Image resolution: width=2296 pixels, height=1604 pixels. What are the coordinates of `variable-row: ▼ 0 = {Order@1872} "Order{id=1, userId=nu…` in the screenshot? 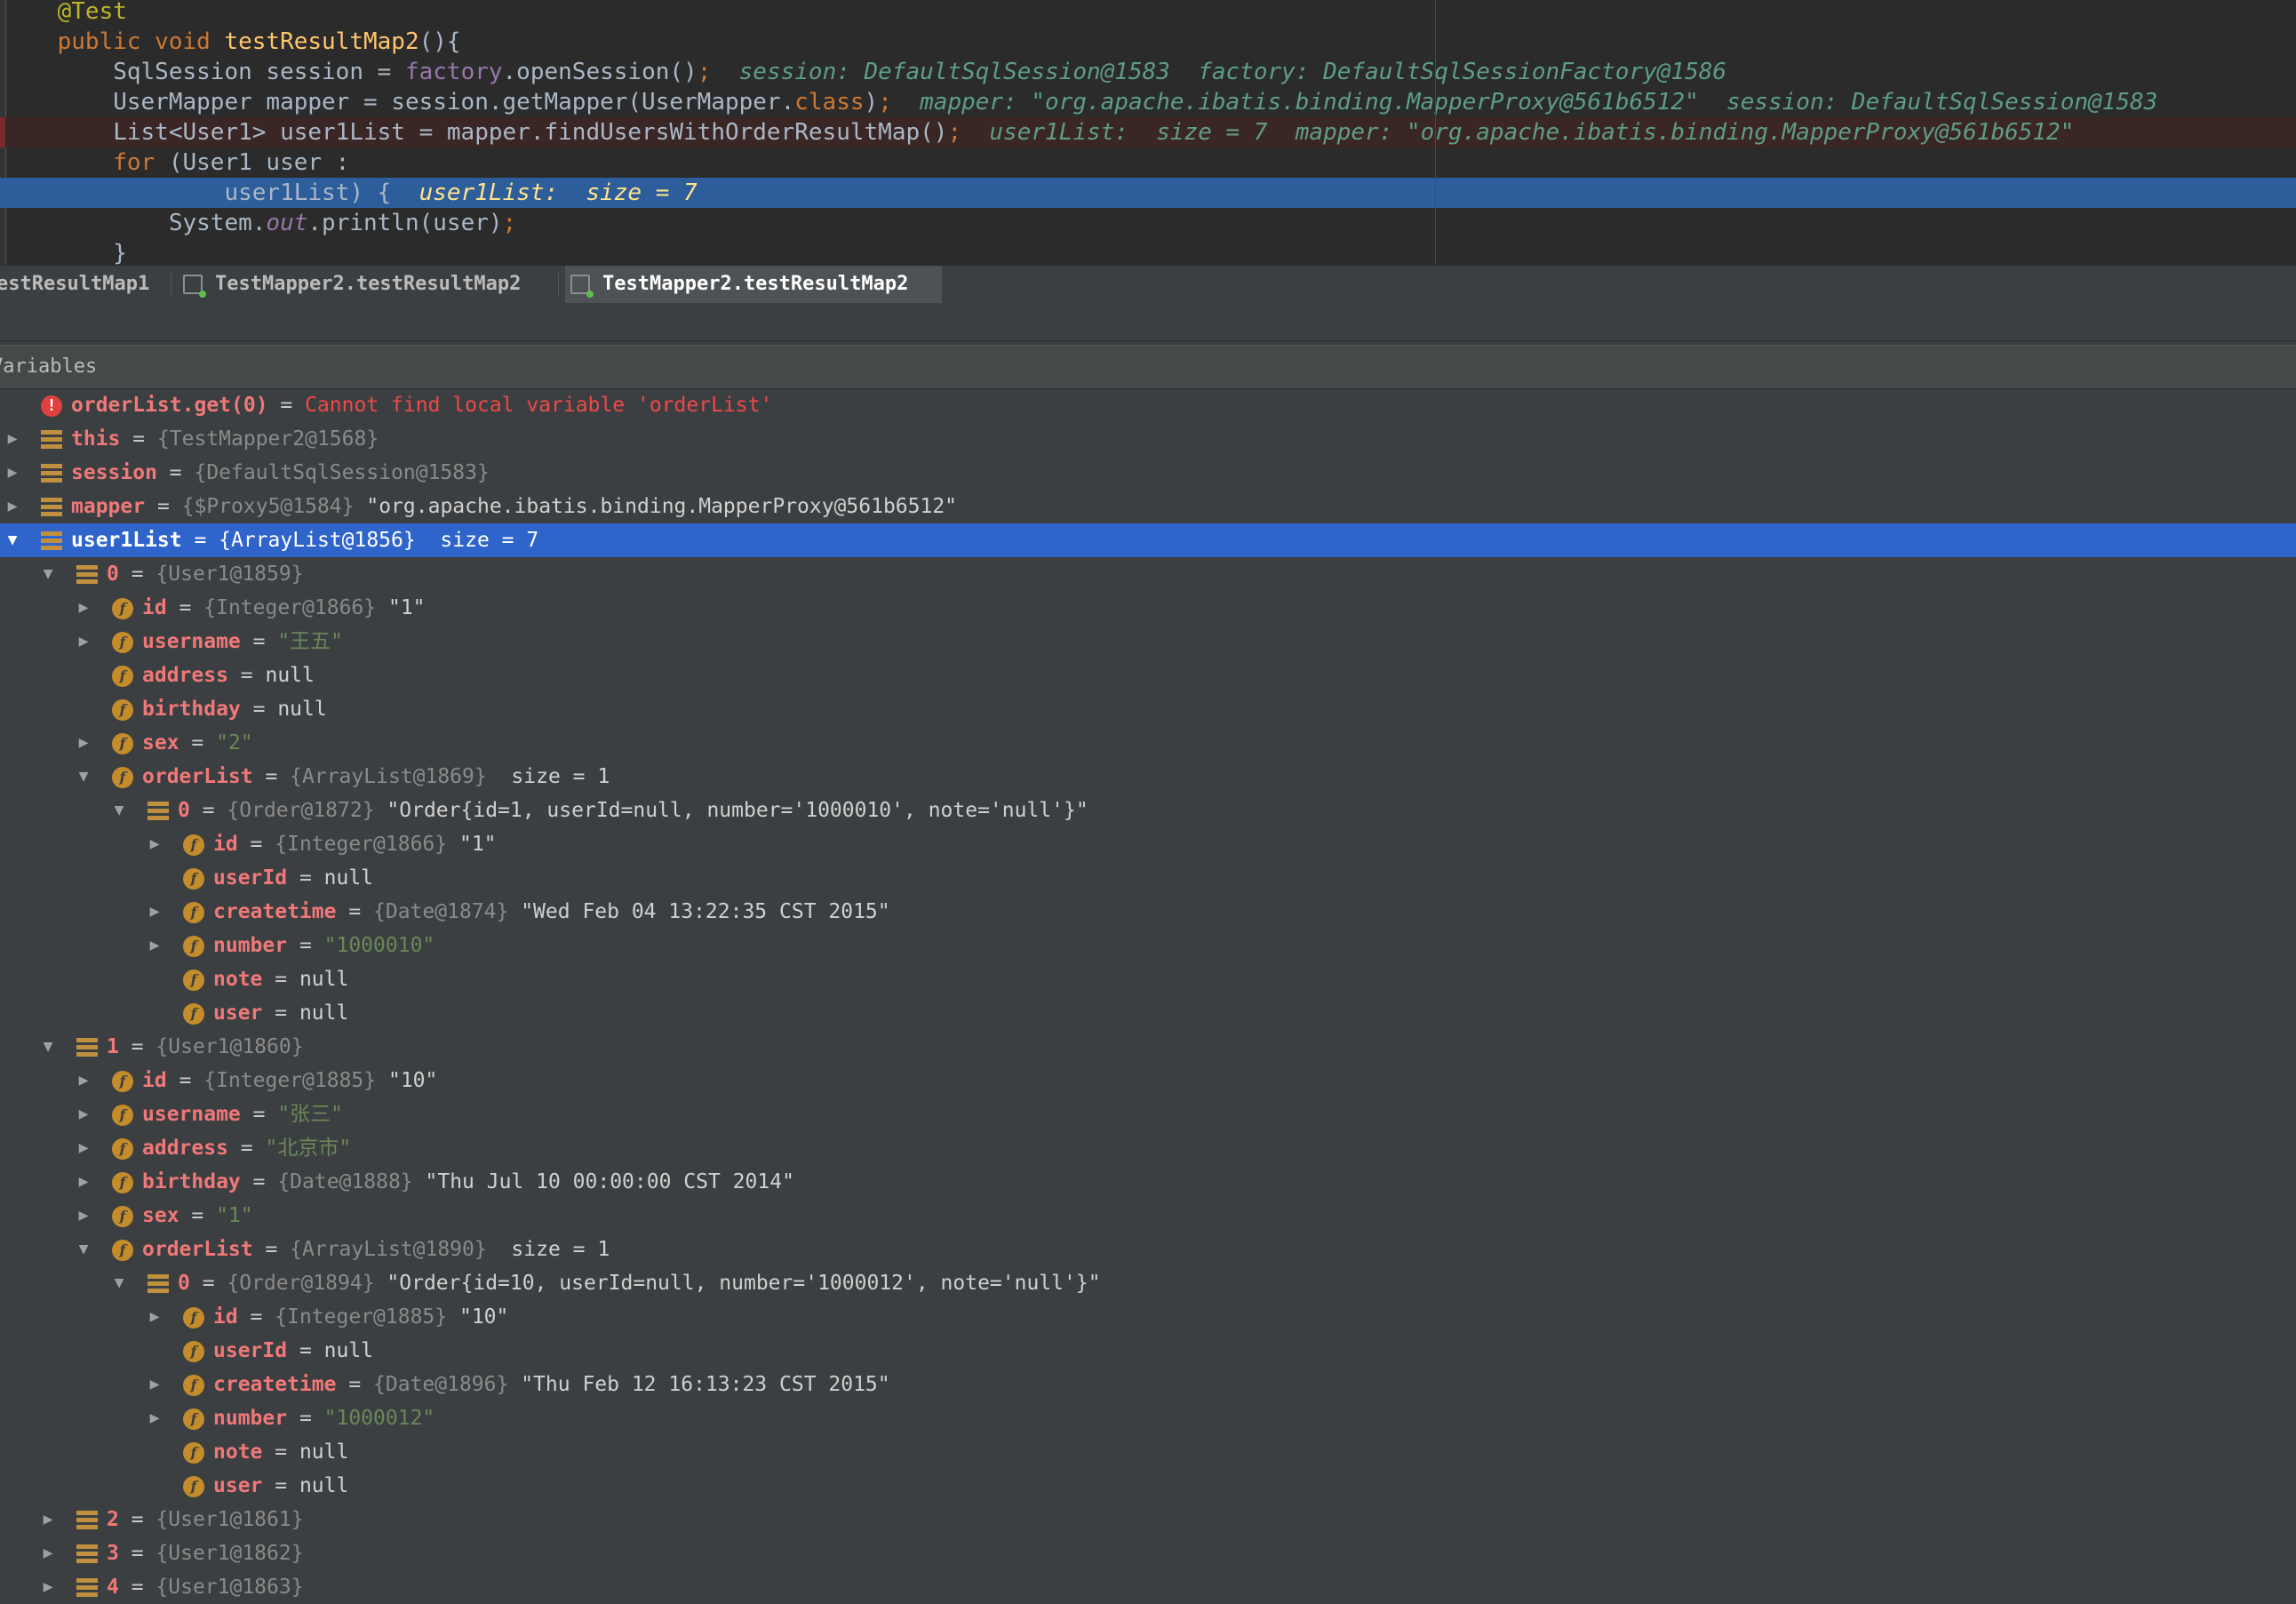 It's located at (1148, 810).